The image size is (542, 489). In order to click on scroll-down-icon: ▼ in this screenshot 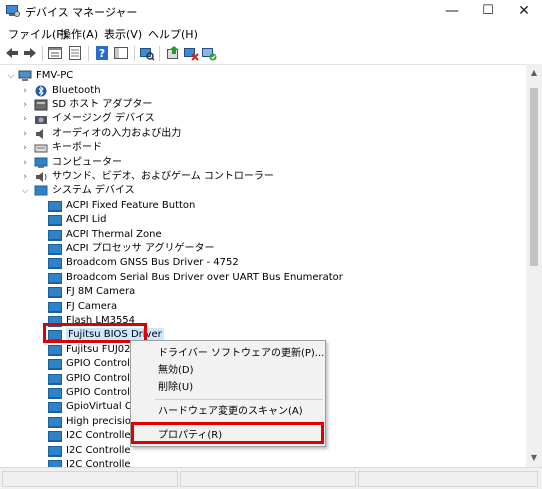, I will do `click(534, 458)`.